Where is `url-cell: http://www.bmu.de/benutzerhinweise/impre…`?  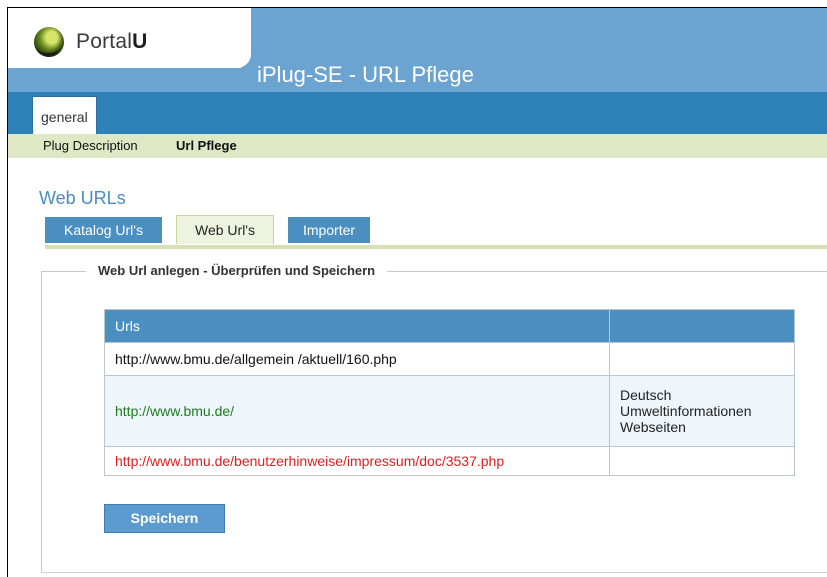 url-cell: http://www.bmu.de/benutzerhinweise/impre… is located at coordinates (357, 461).